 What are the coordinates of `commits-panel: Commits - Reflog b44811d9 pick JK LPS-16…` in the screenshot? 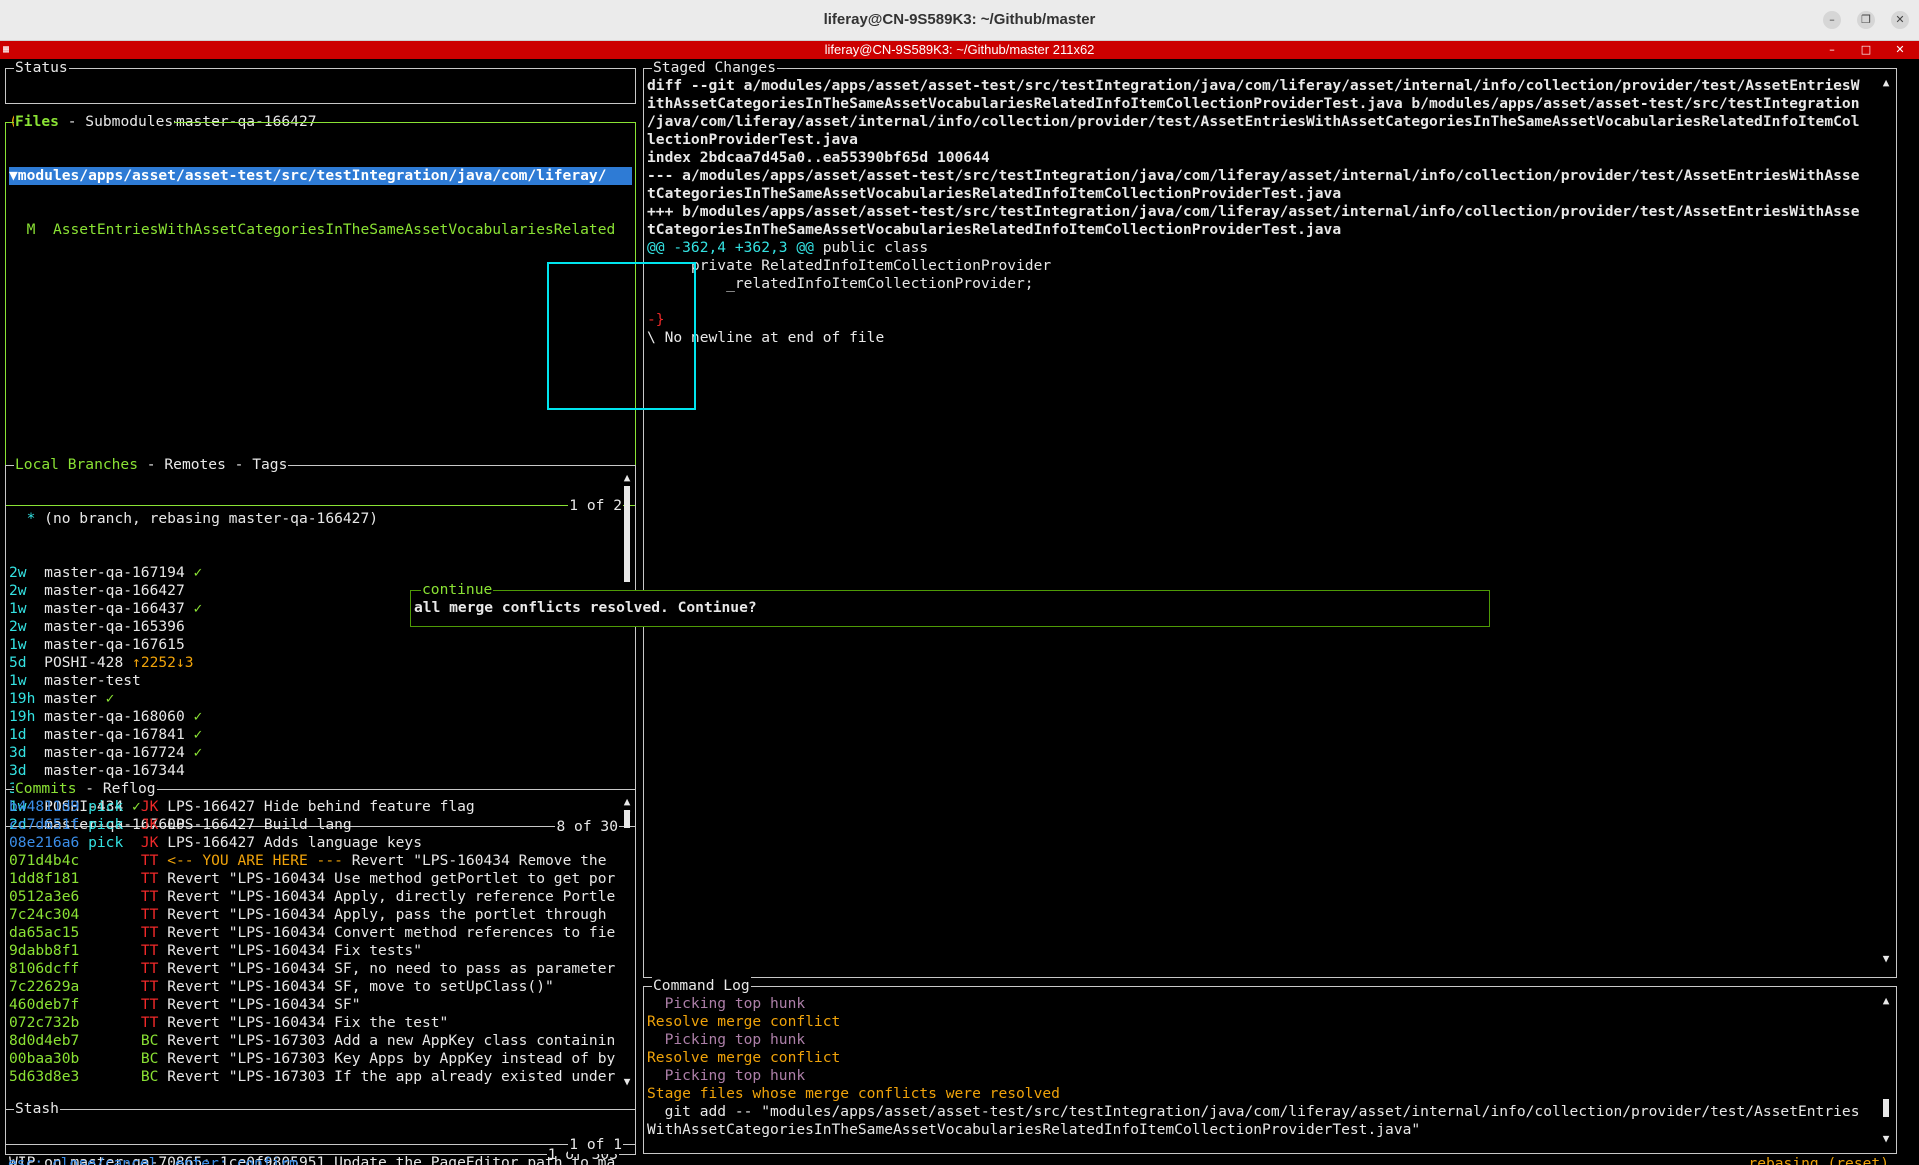 It's located at (320, 972).